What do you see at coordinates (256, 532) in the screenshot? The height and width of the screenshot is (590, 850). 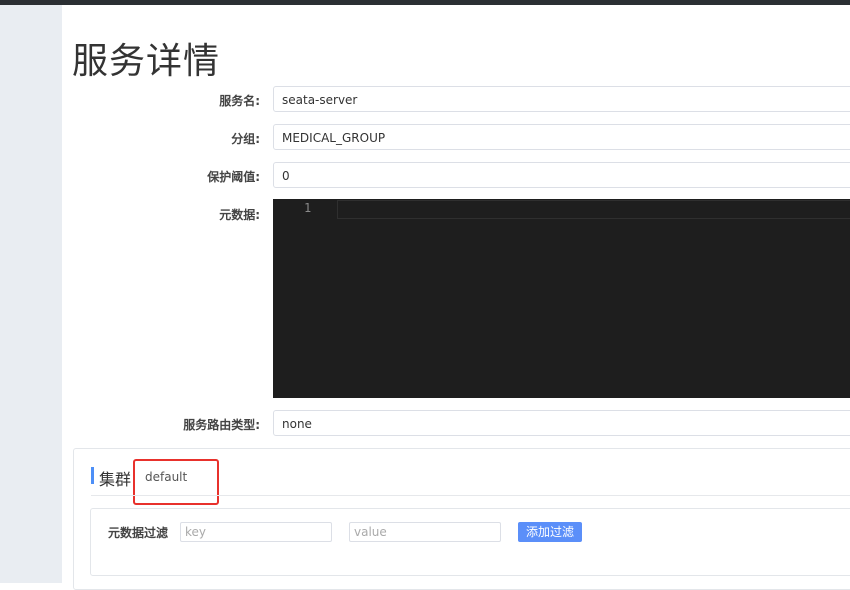 I see `filter-key-input` at bounding box center [256, 532].